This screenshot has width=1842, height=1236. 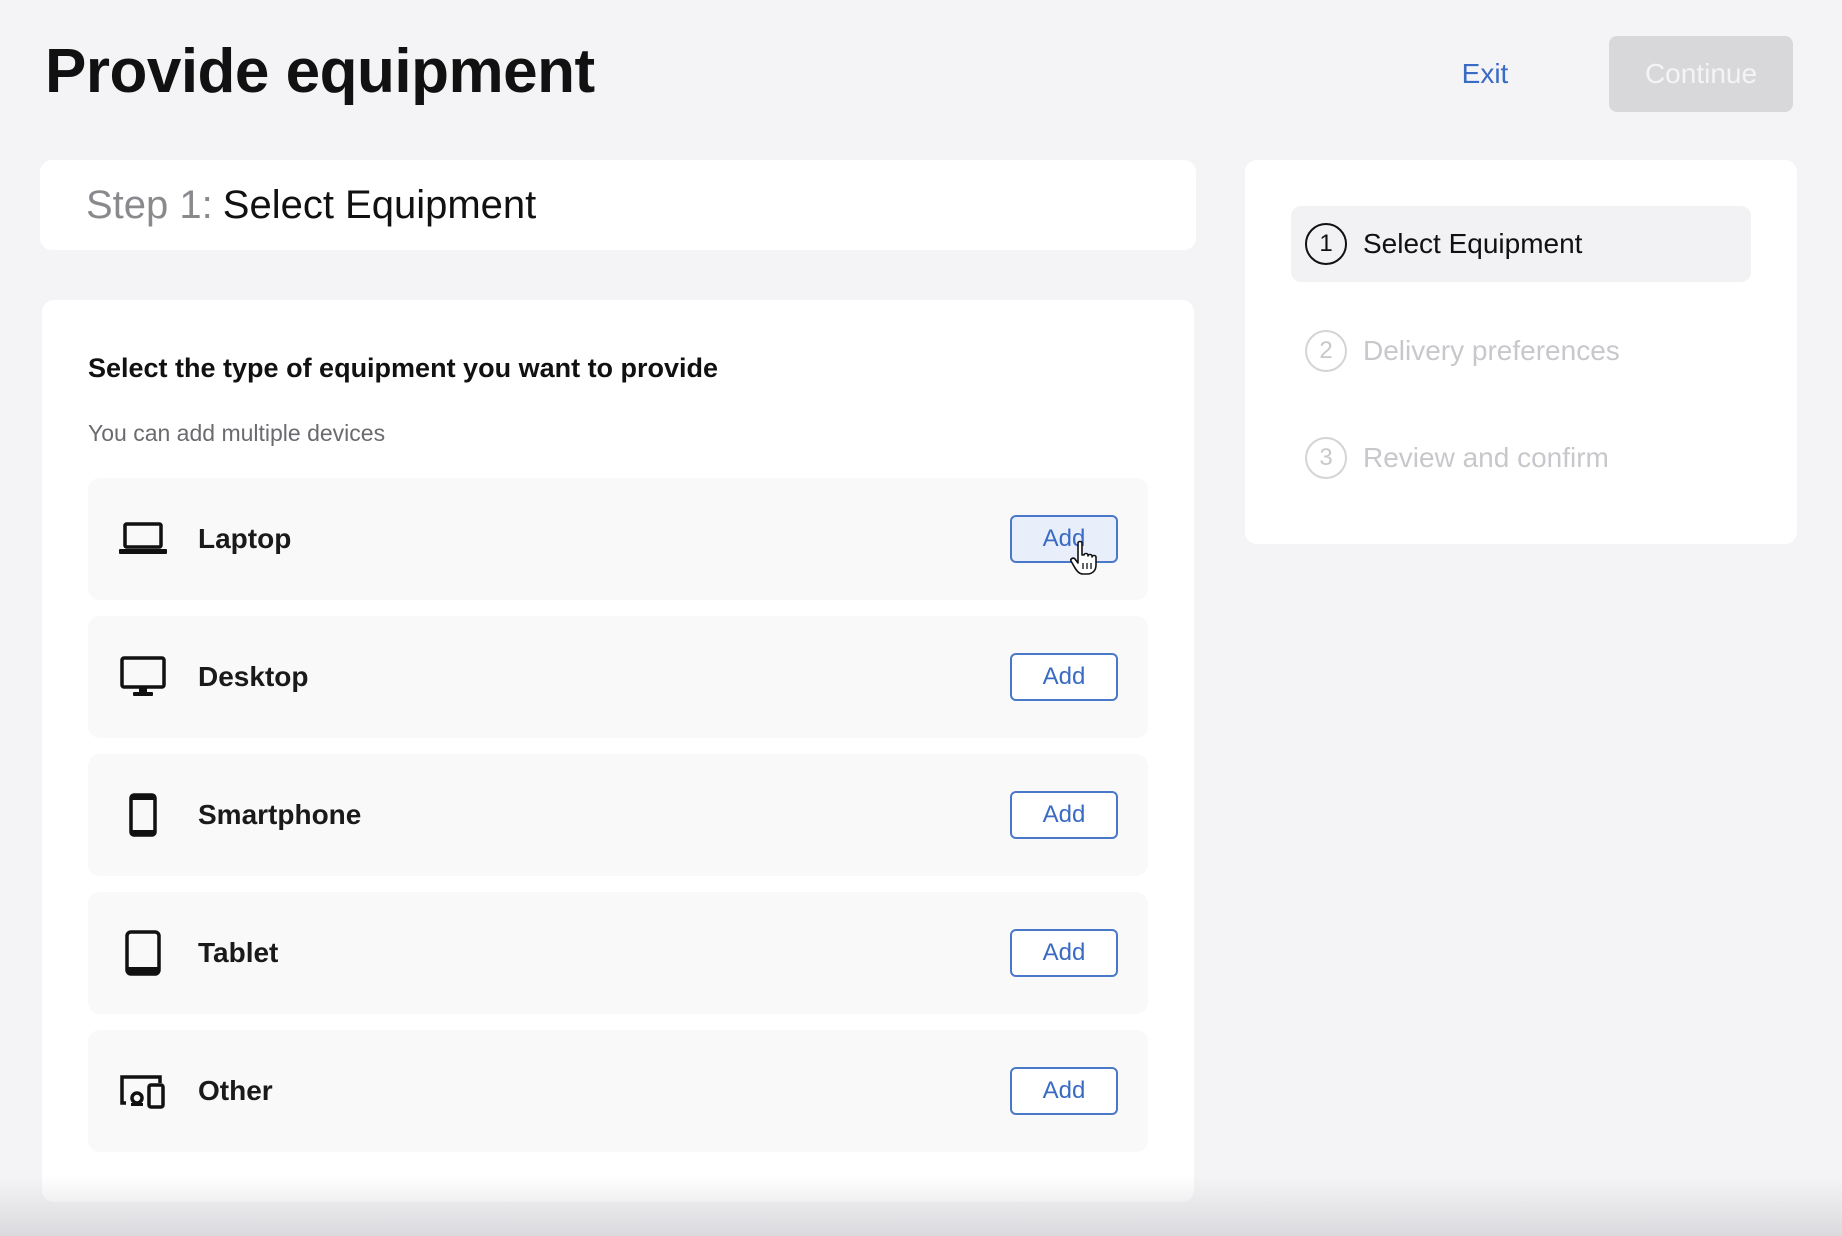 I want to click on other-devices-icon, so click(x=143, y=1091).